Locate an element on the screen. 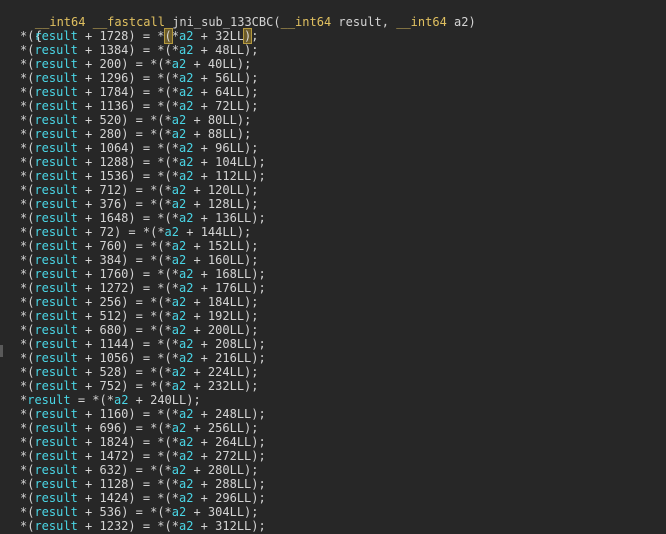  code-line: *(result + 1728) = *(*a2 + 32LL); is located at coordinates (139, 36).